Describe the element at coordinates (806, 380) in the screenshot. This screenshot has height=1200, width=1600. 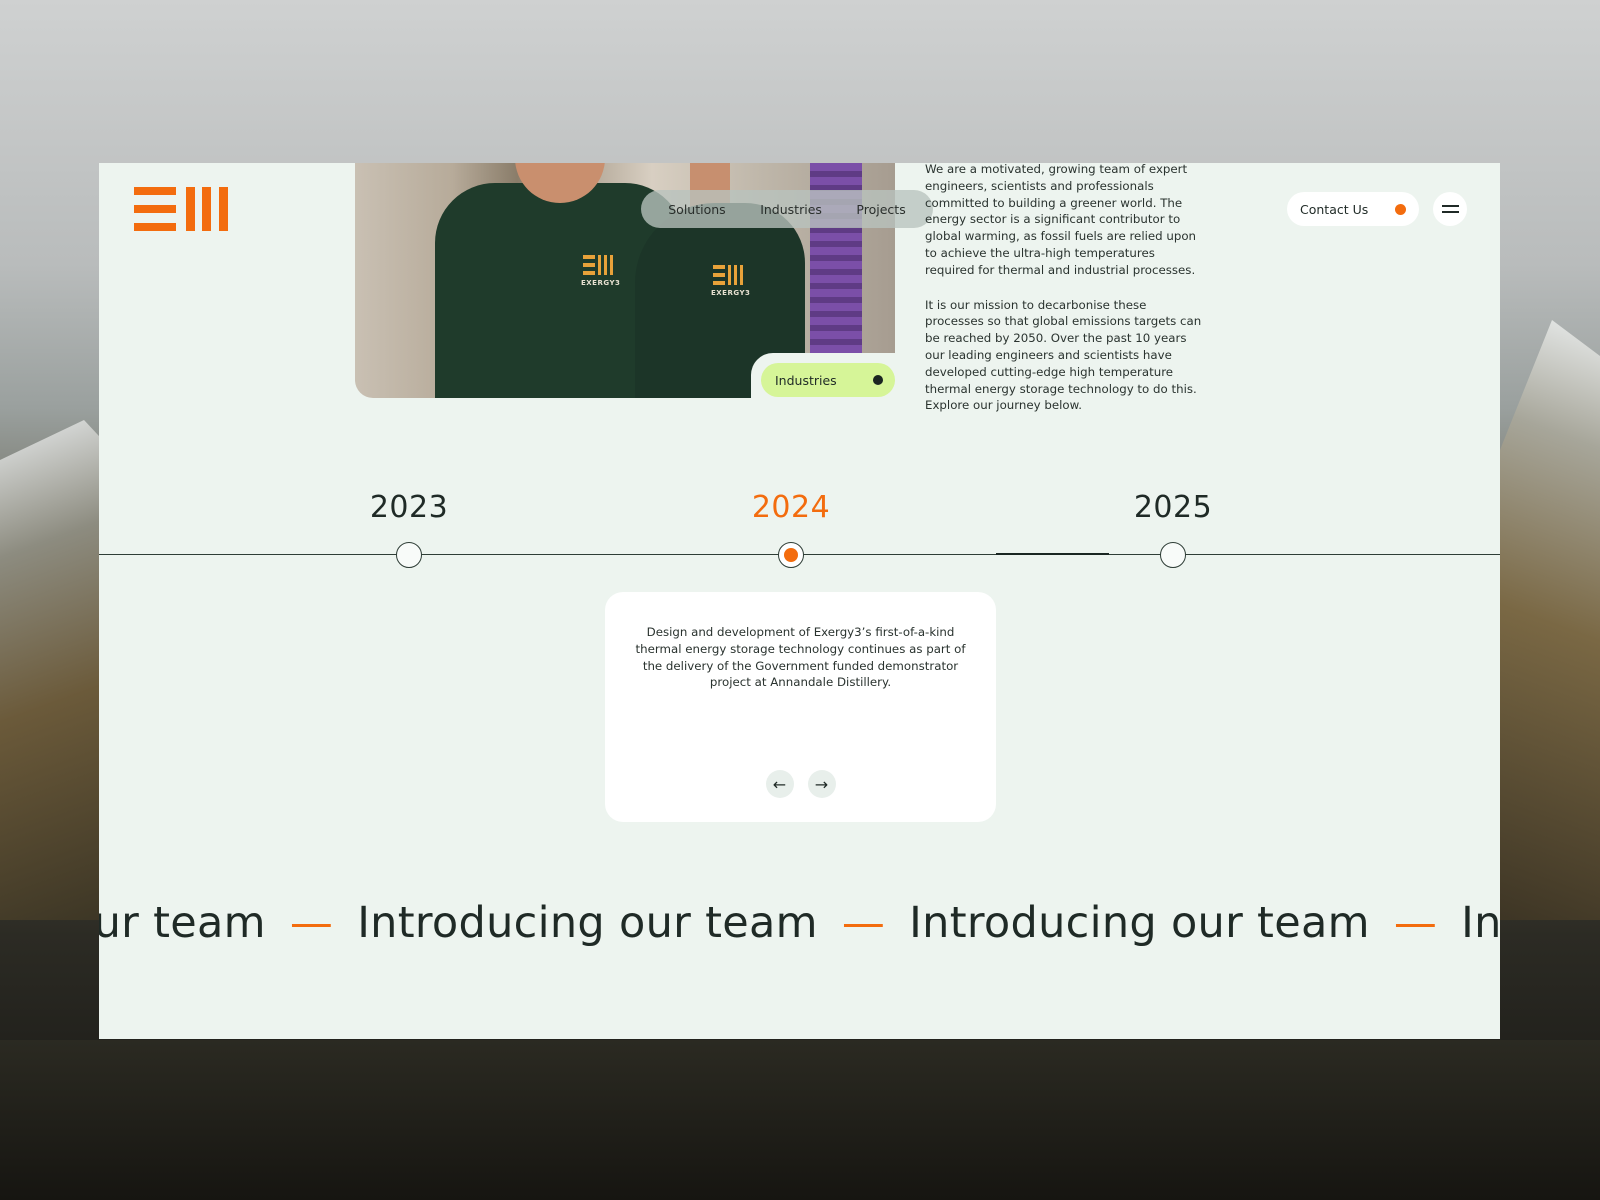
I see `industries-tag-label: Industries` at that location.